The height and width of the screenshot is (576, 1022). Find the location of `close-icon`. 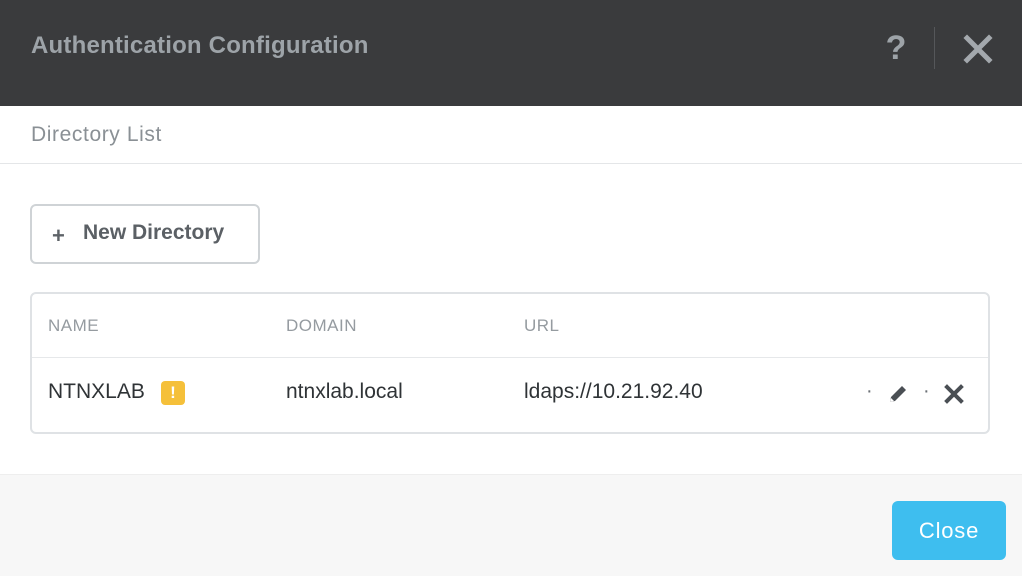

close-icon is located at coordinates (978, 49).